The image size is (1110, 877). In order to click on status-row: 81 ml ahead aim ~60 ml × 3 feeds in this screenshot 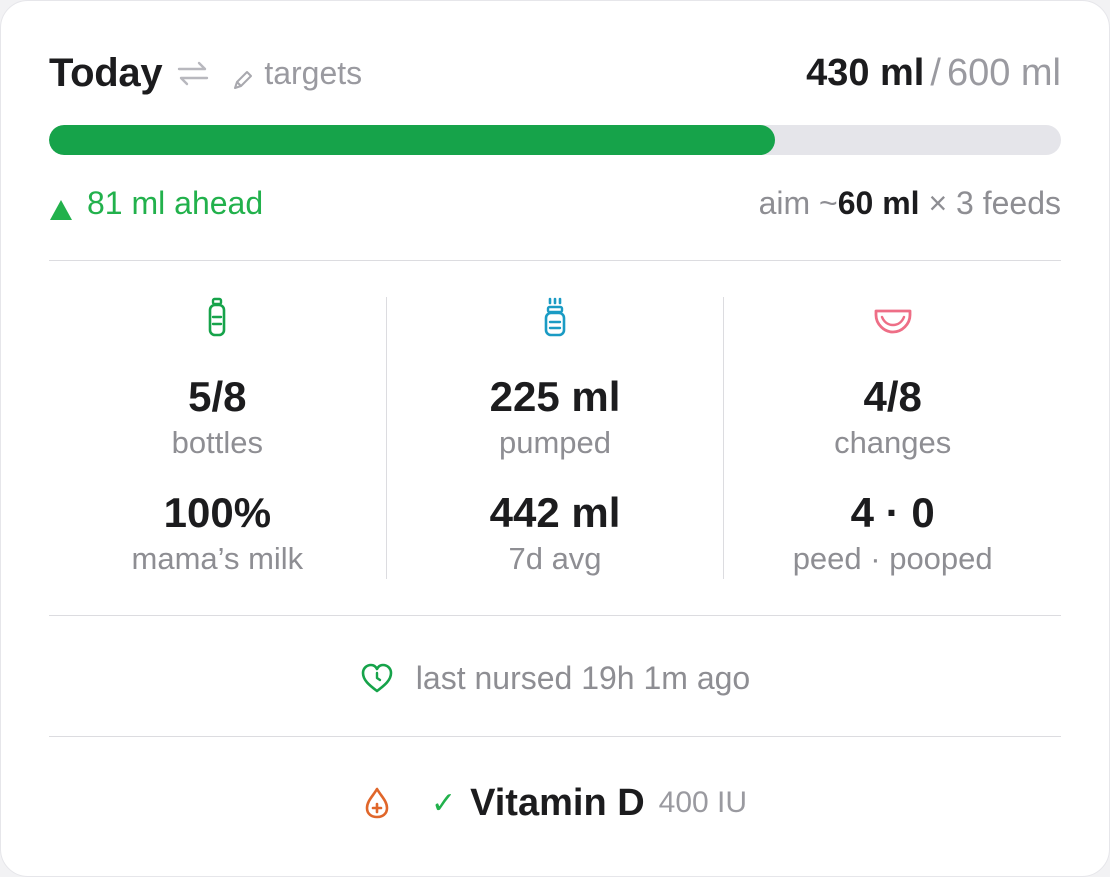, I will do `click(555, 203)`.